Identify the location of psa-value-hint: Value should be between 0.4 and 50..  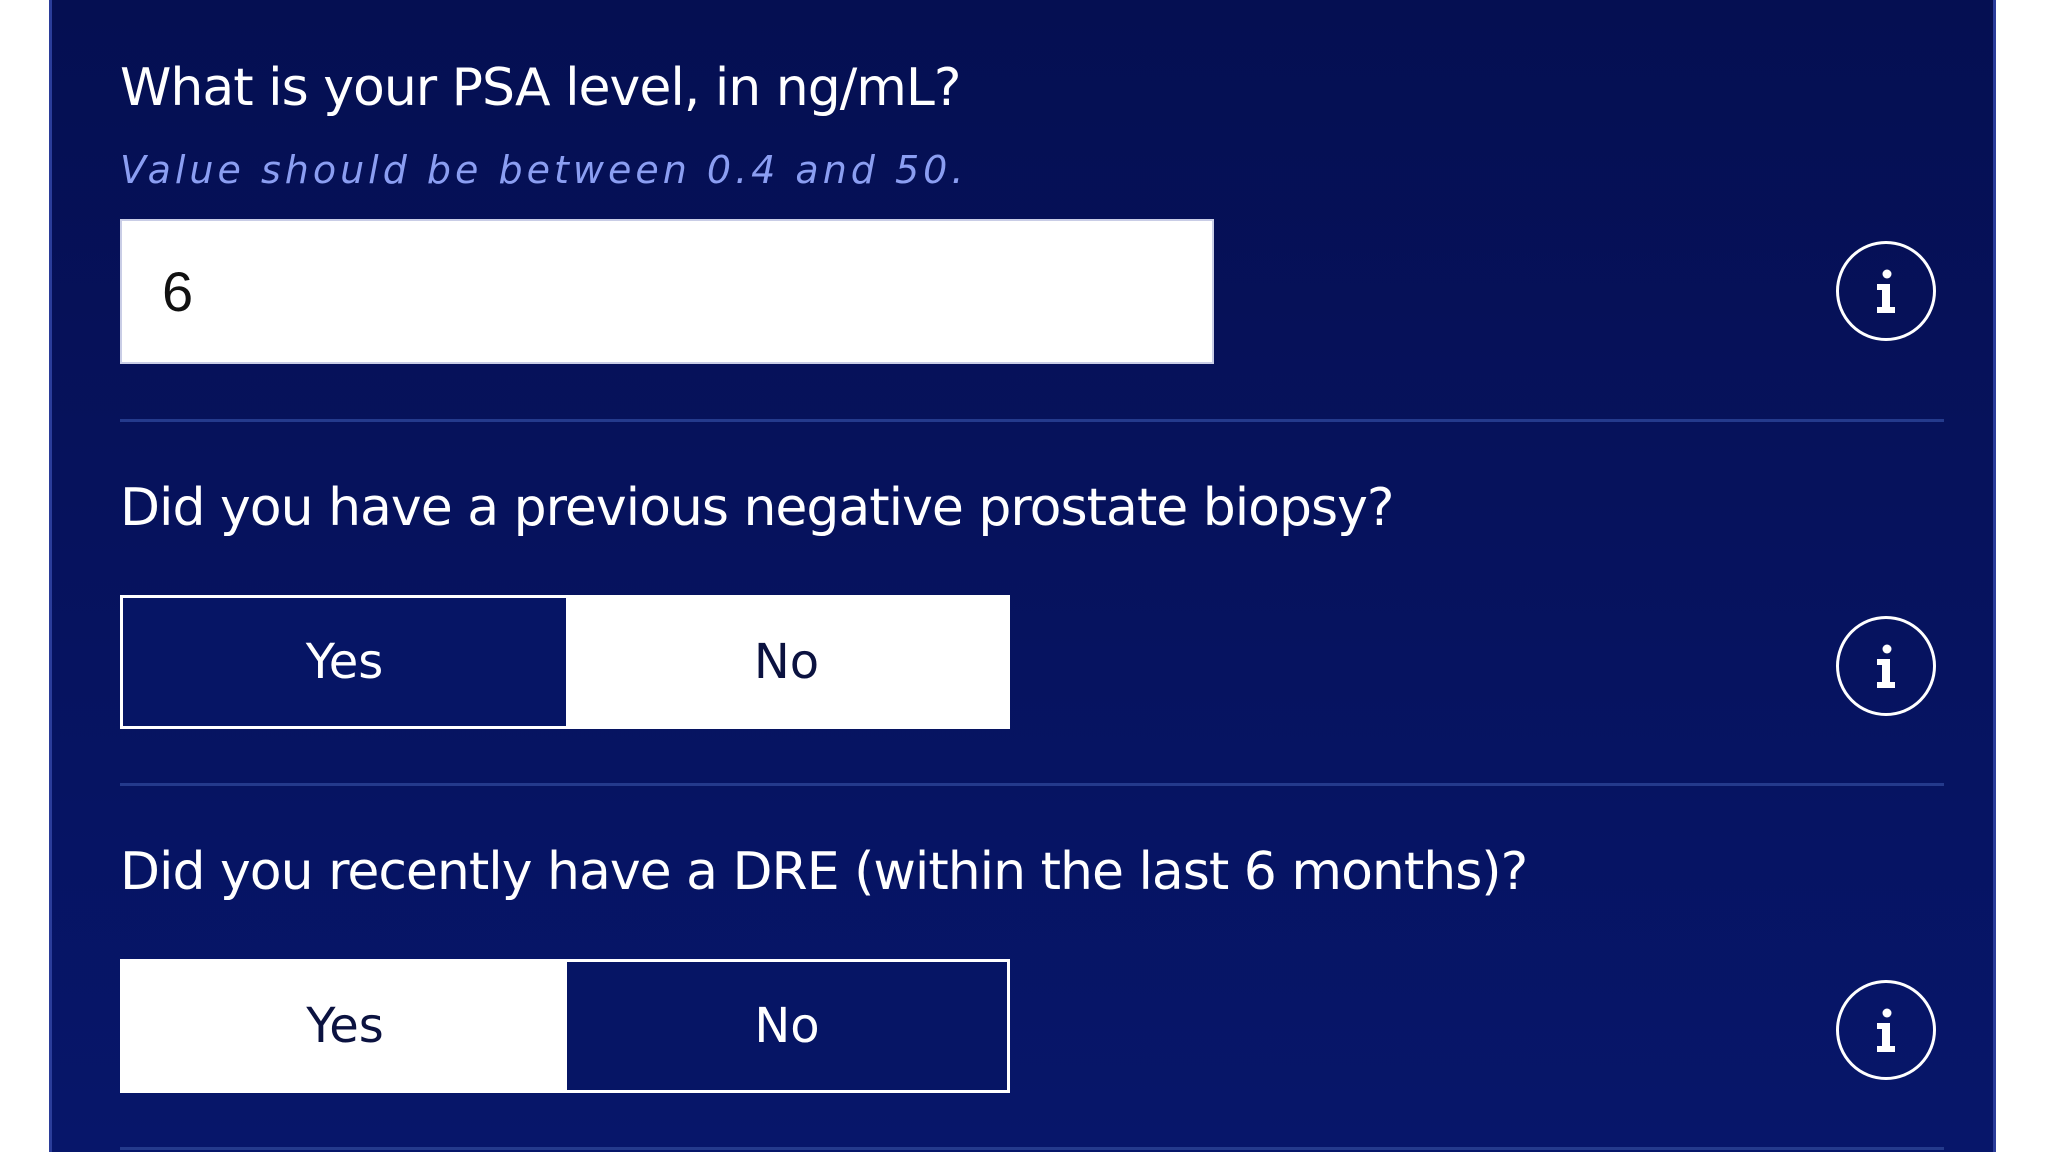
(544, 170).